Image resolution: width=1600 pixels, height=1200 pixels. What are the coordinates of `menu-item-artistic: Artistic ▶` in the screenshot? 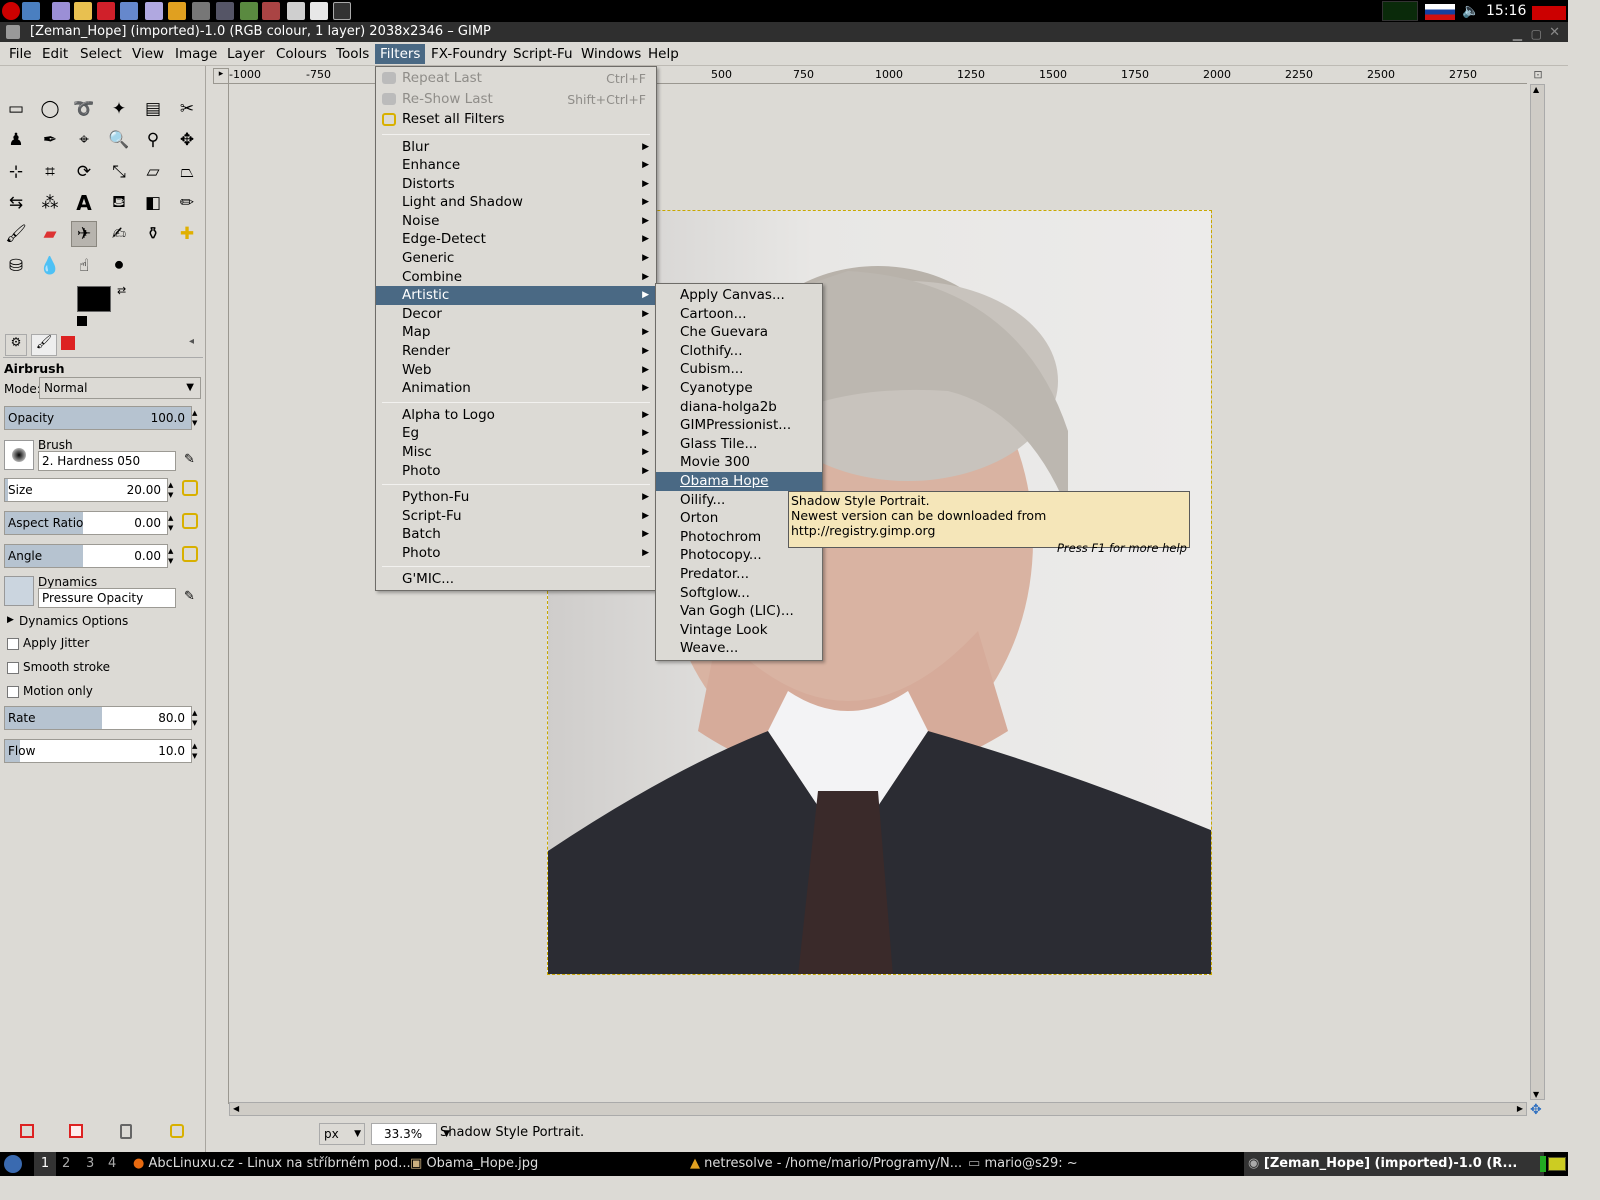 It's located at (516, 295).